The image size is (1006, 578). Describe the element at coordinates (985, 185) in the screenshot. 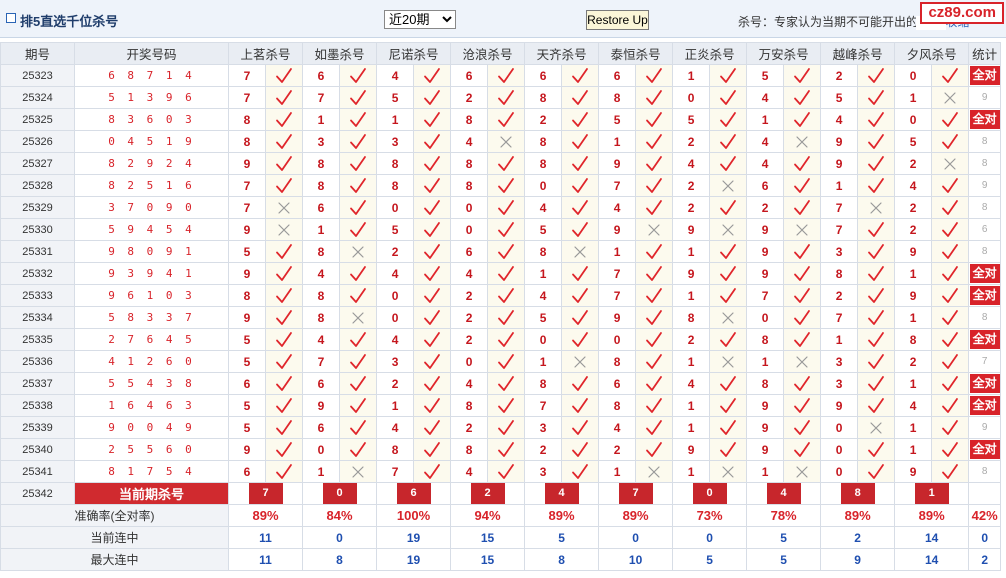

I see `stat-cell: 9` at that location.